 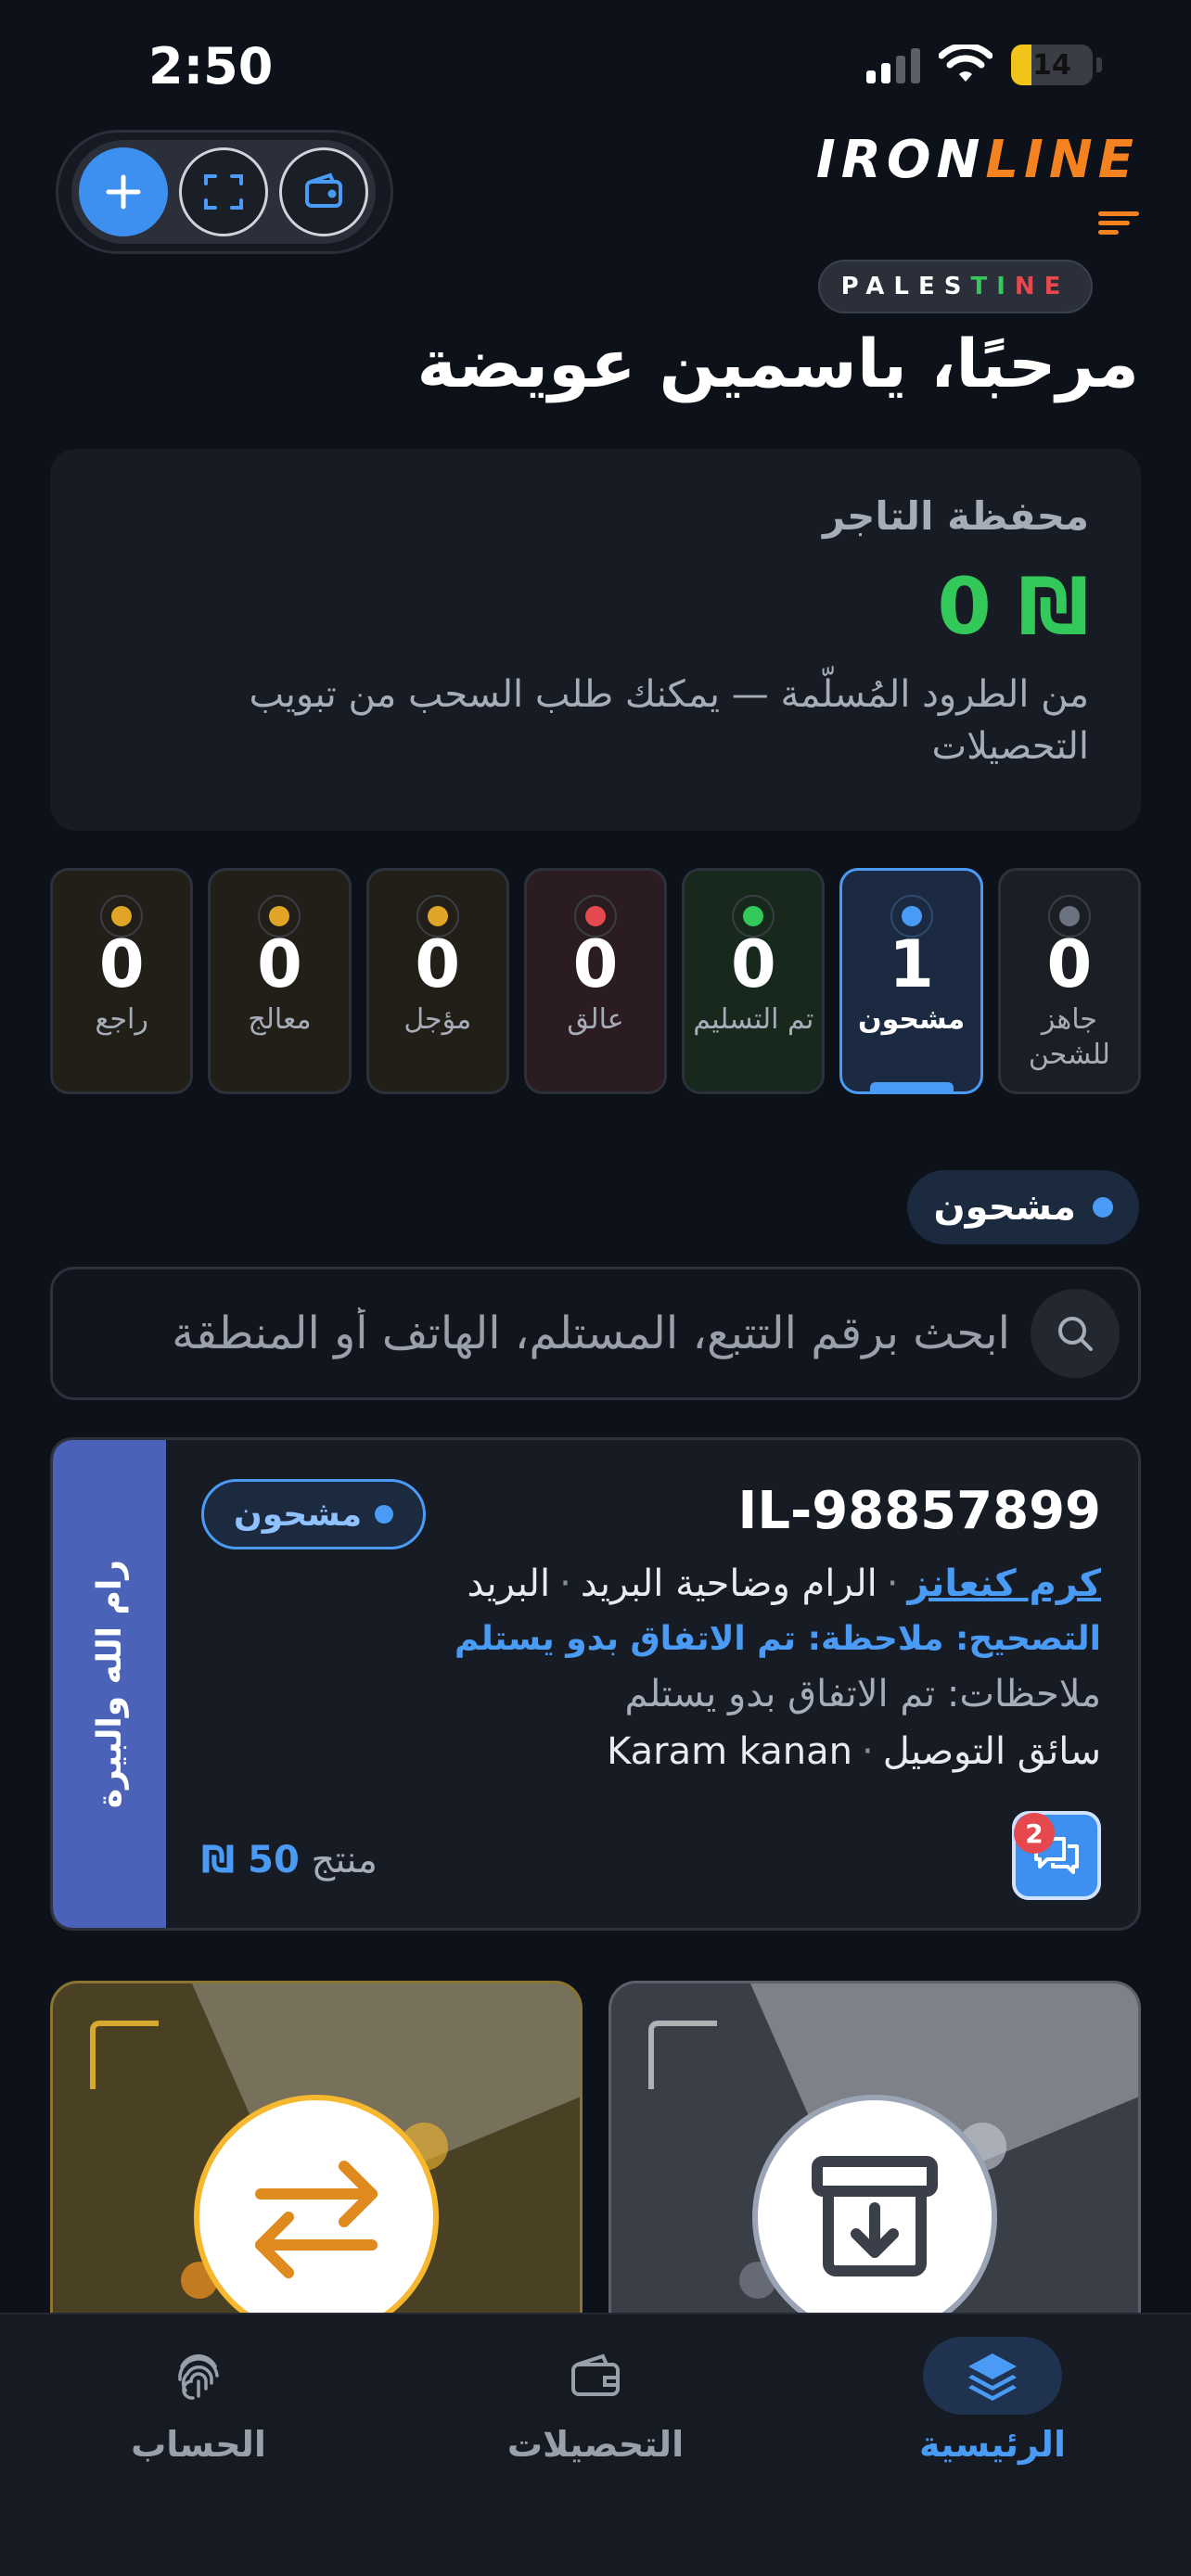 I want to click on counter-label: مؤجل, so click(x=437, y=1019).